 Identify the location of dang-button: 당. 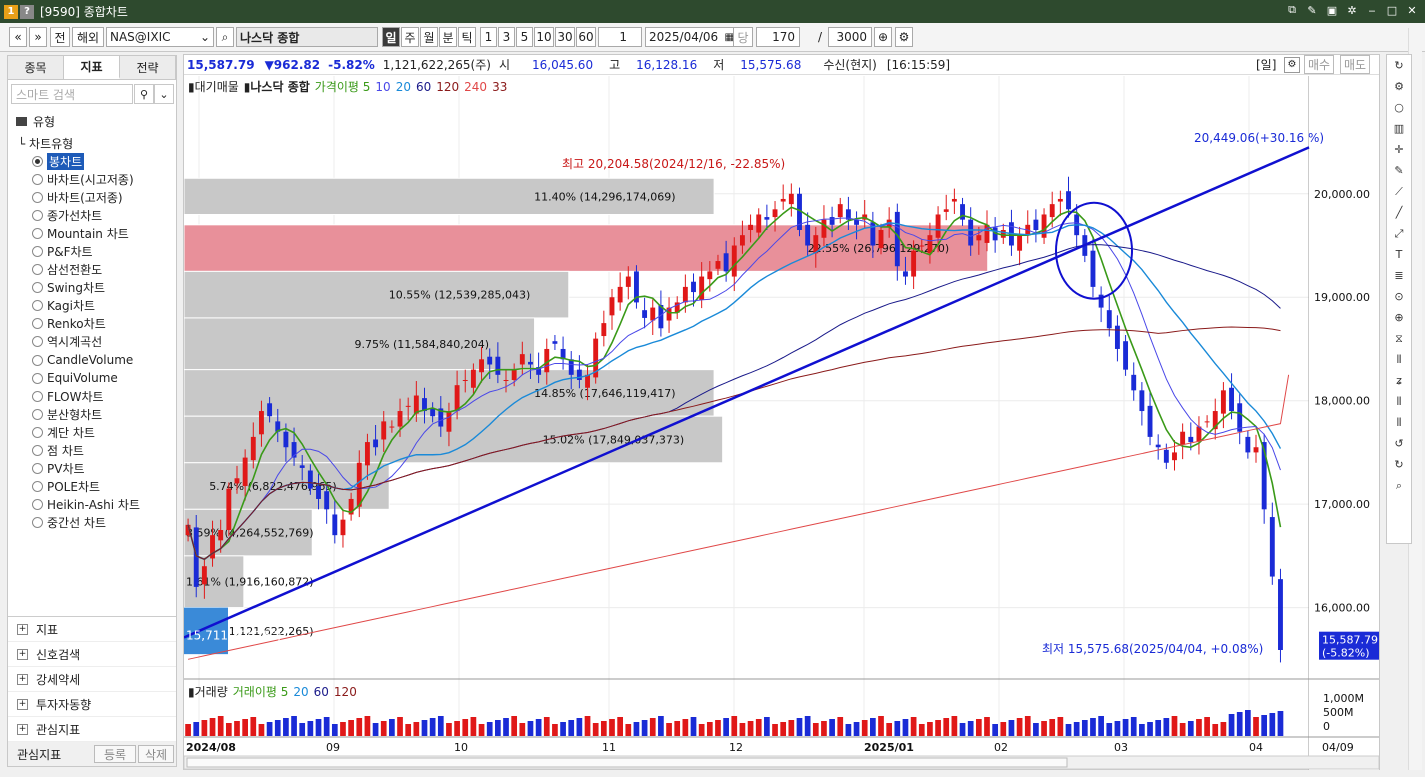
(743, 37).